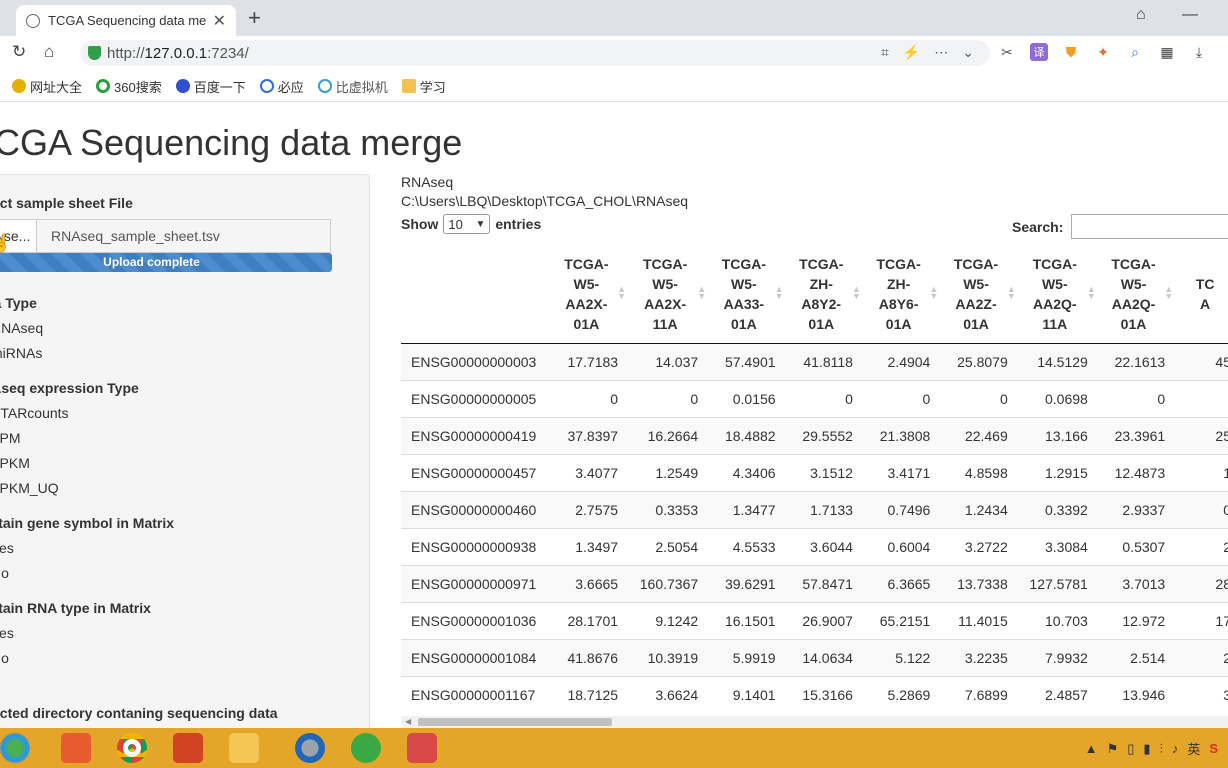 This screenshot has height=768, width=1228. I want to click on value-cell: 11.4015, so click(979, 620).